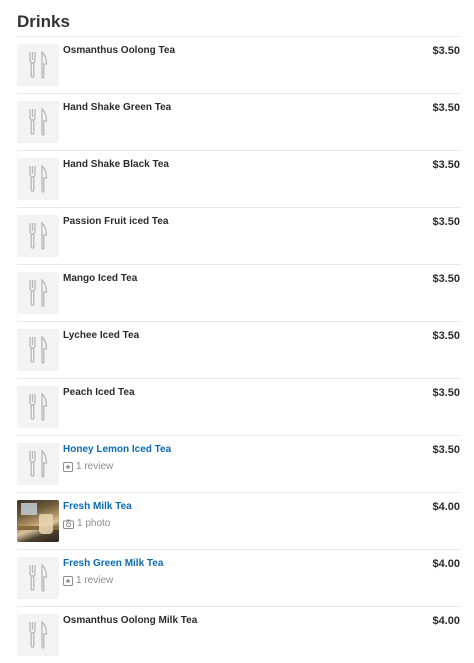  Describe the element at coordinates (119, 50) in the screenshot. I see `item-name: Osmanthus Oolong Tea` at that location.